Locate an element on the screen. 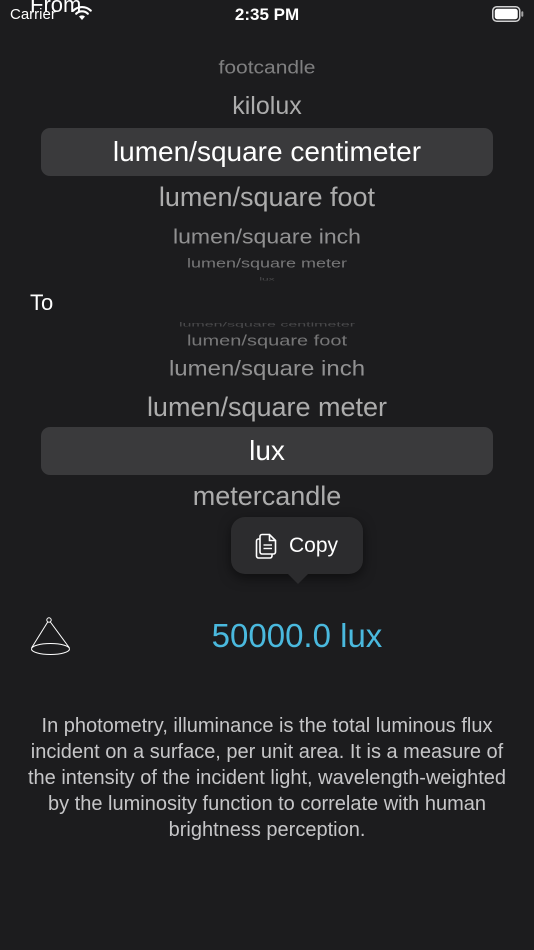  from-label: From is located at coordinates (56, 8).